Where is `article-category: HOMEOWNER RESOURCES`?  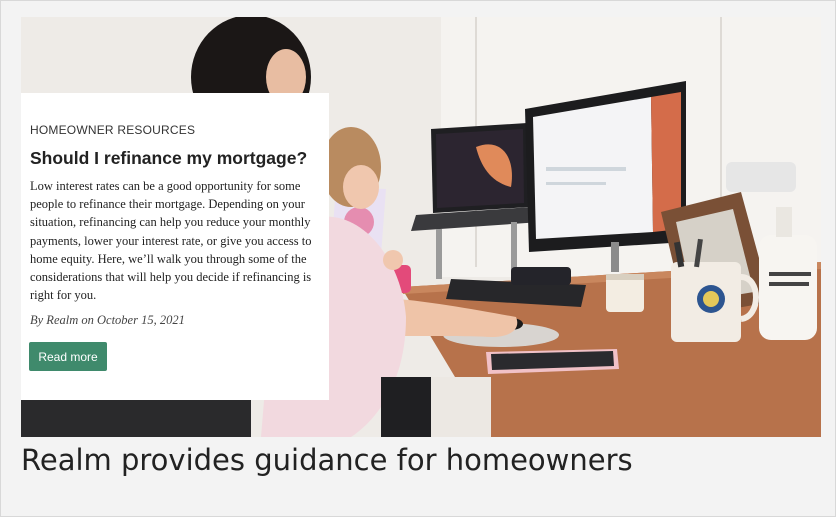
article-category: HOMEOWNER RESOURCES is located at coordinates (113, 130).